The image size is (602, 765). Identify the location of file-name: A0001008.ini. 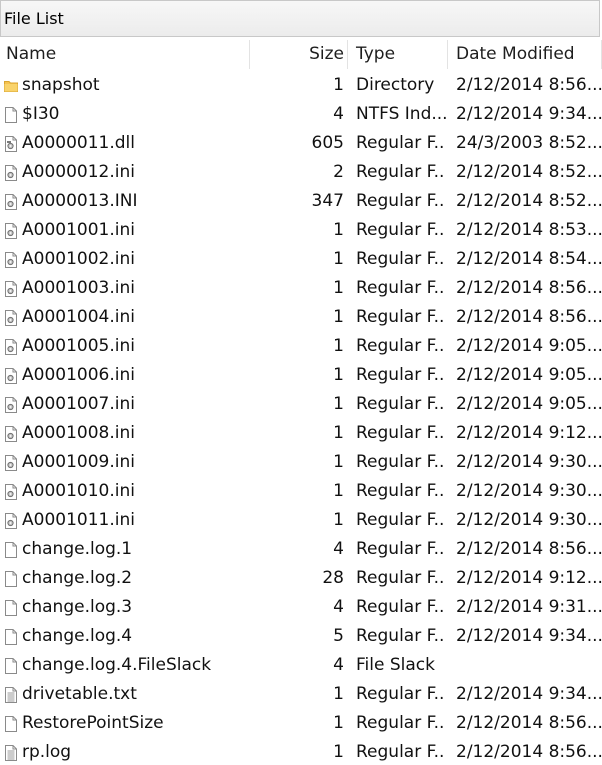
(78, 433).